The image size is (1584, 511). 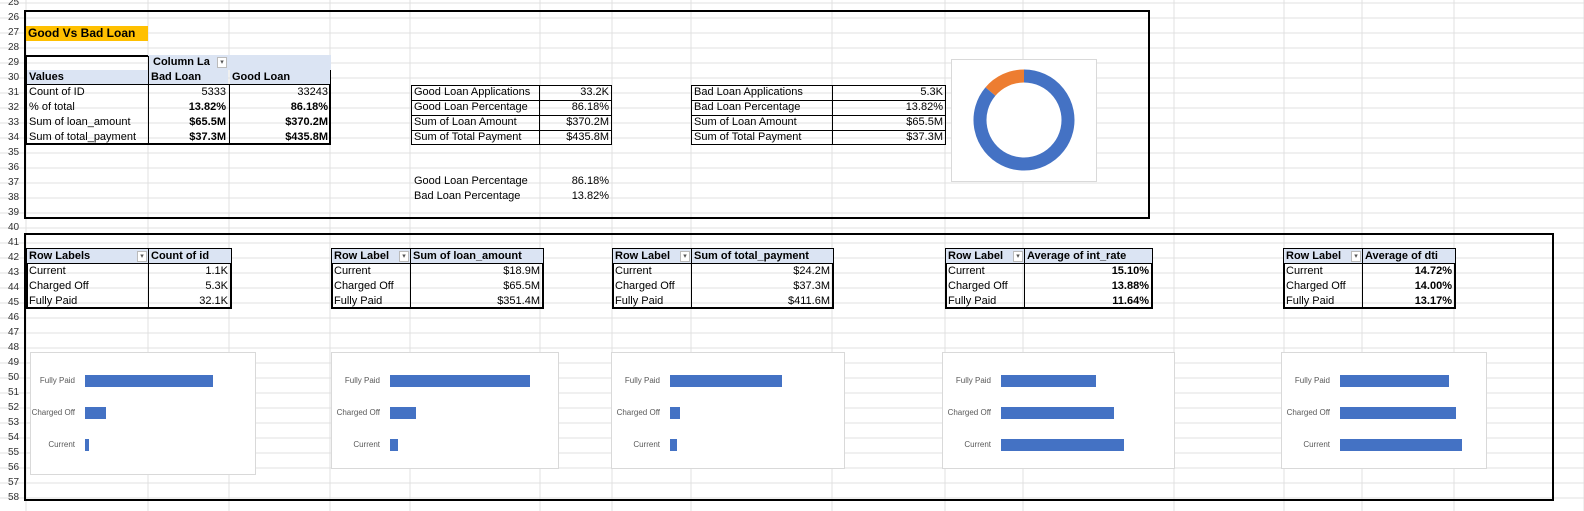 I want to click on pivot-row-label: Sum of total_payment, so click(x=87, y=137).